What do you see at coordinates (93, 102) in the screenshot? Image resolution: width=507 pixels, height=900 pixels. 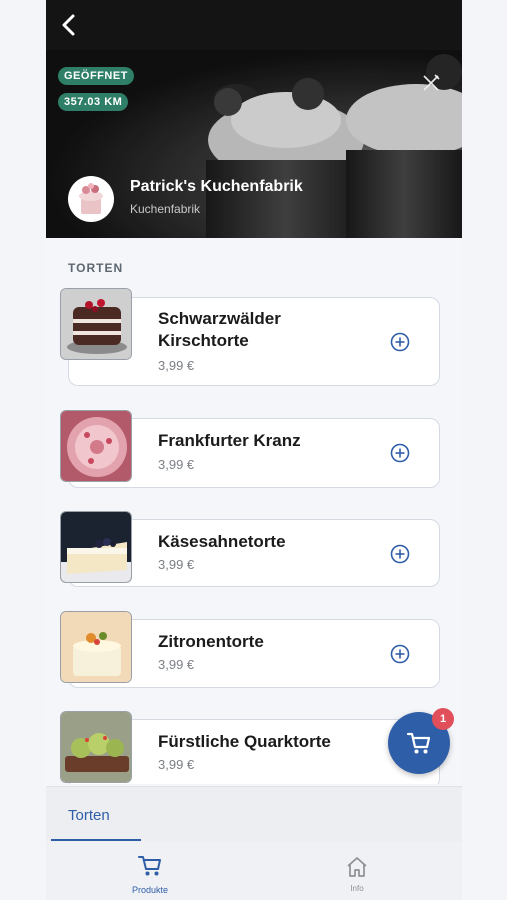 I see `distance-badge: 357.03 KM` at bounding box center [93, 102].